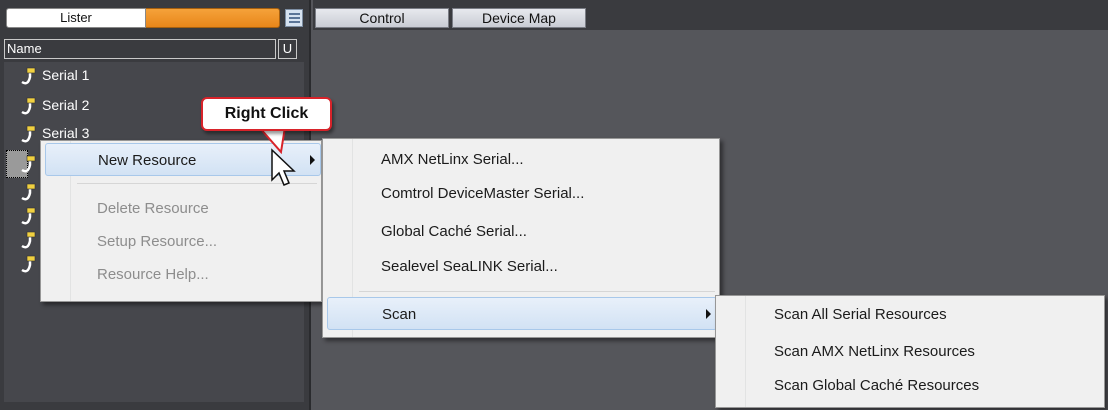 This screenshot has height=410, width=1108. I want to click on menu-item-label: Scan AMX NetLinx Resources, so click(874, 351).